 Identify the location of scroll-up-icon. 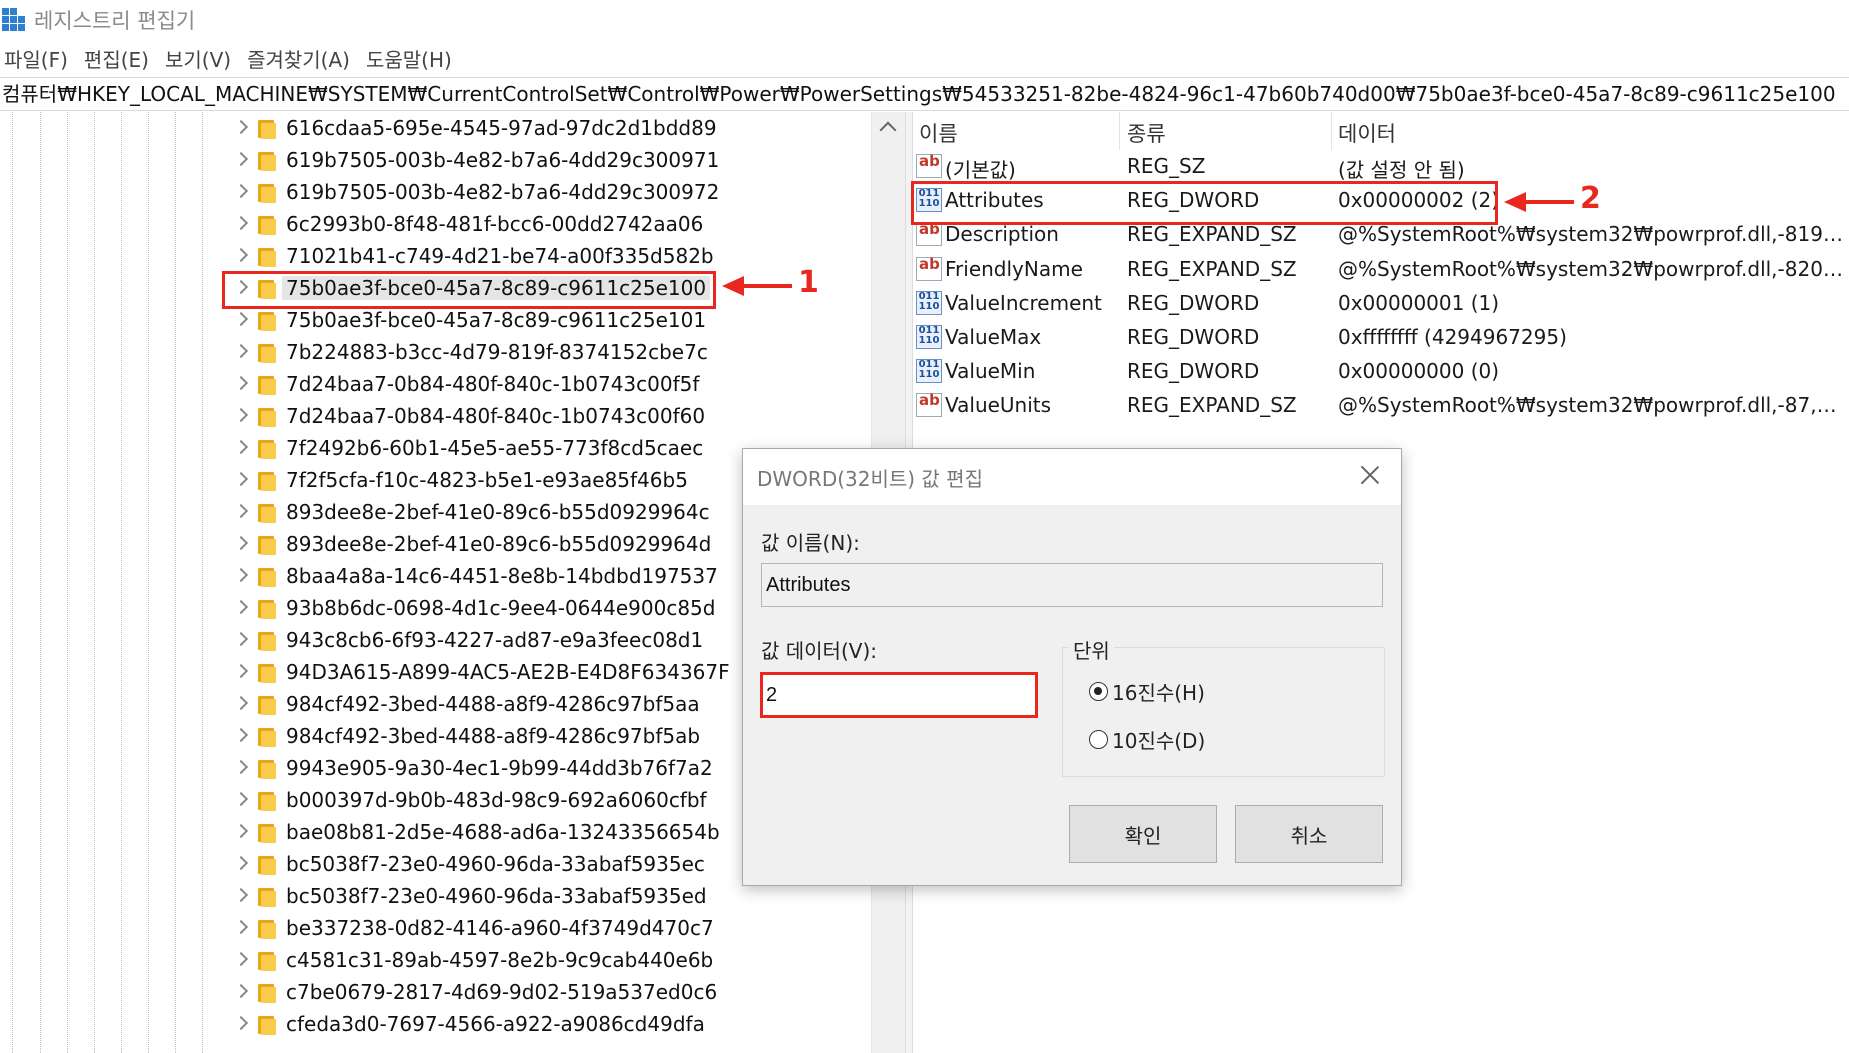
(888, 130).